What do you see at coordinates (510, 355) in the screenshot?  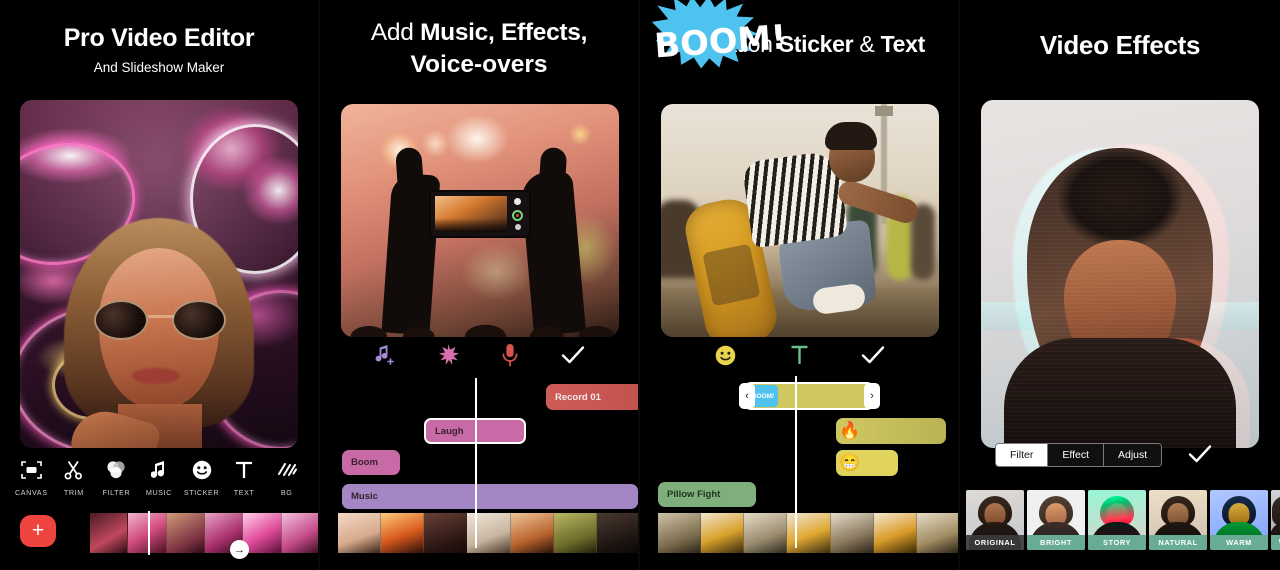 I see `microphone-icon` at bounding box center [510, 355].